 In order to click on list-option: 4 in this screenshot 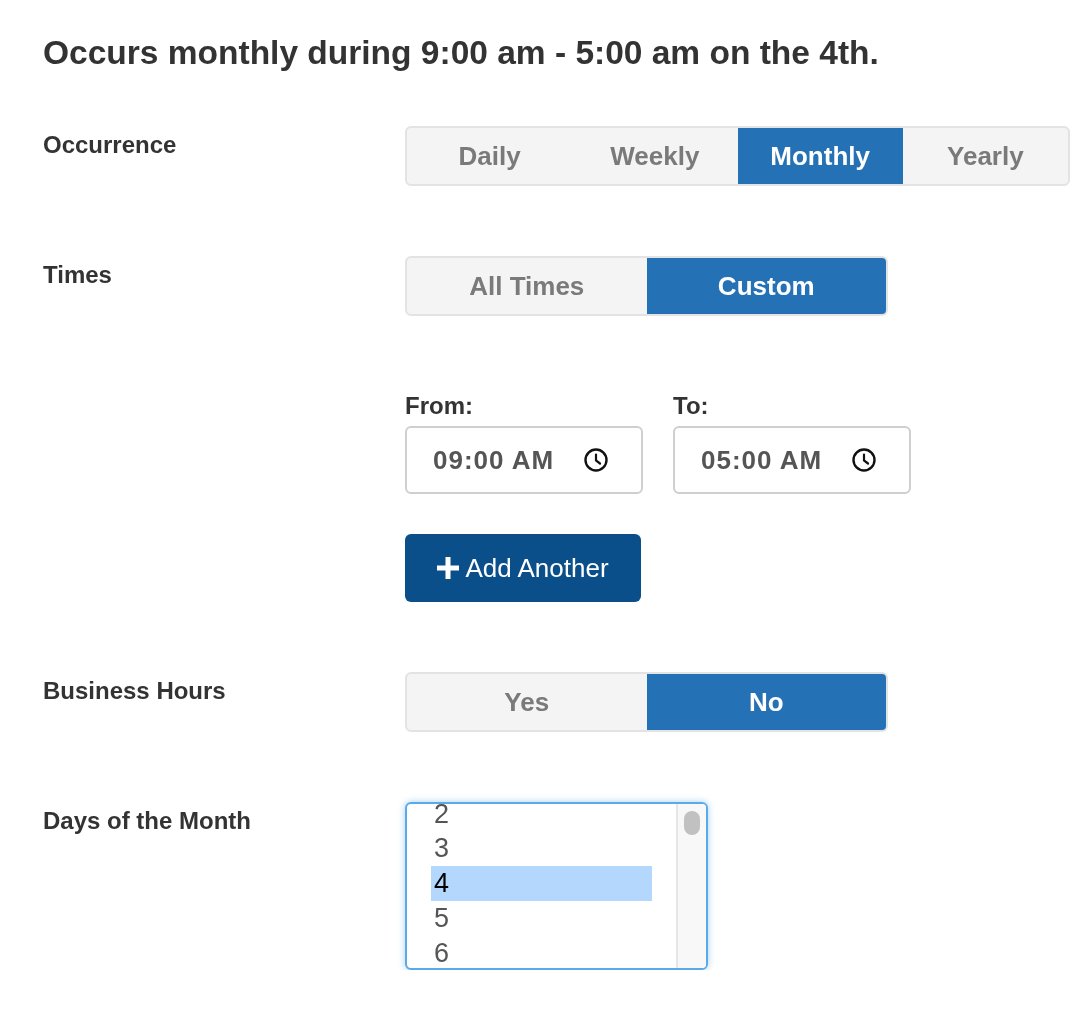, I will do `click(541, 883)`.